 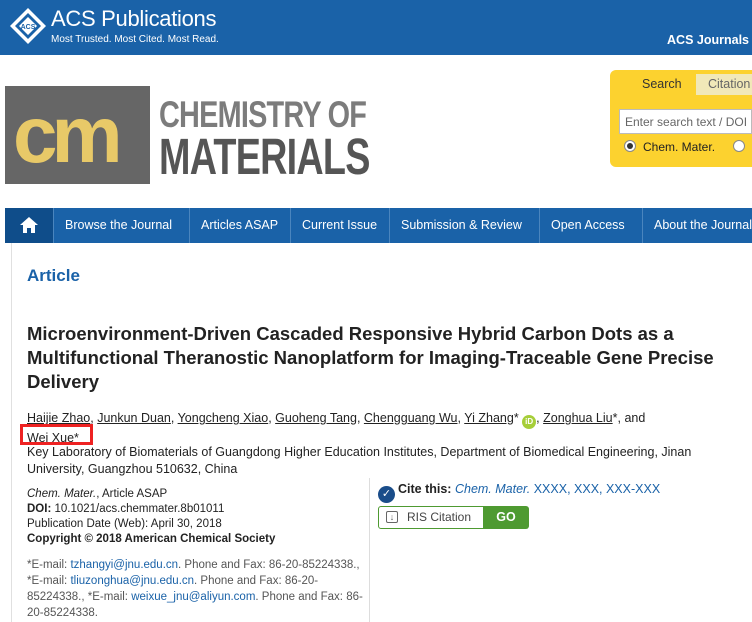 What do you see at coordinates (708, 40) in the screenshot?
I see `acs-journals-link: ACS Journals` at bounding box center [708, 40].